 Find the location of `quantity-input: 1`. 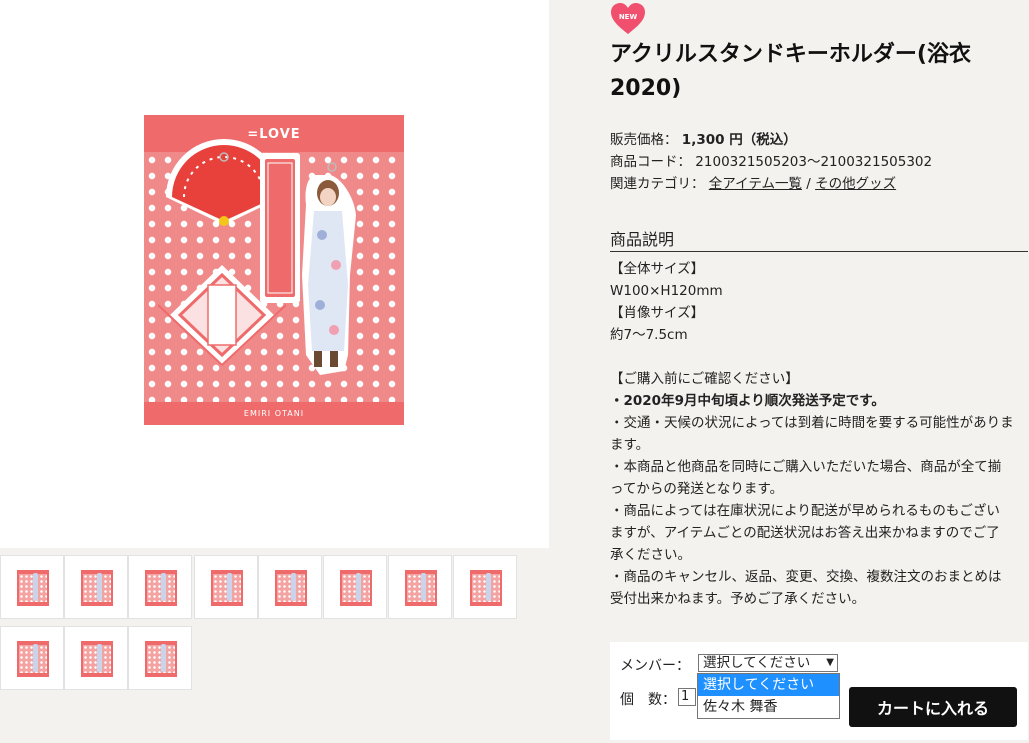

quantity-input: 1 is located at coordinates (687, 697).